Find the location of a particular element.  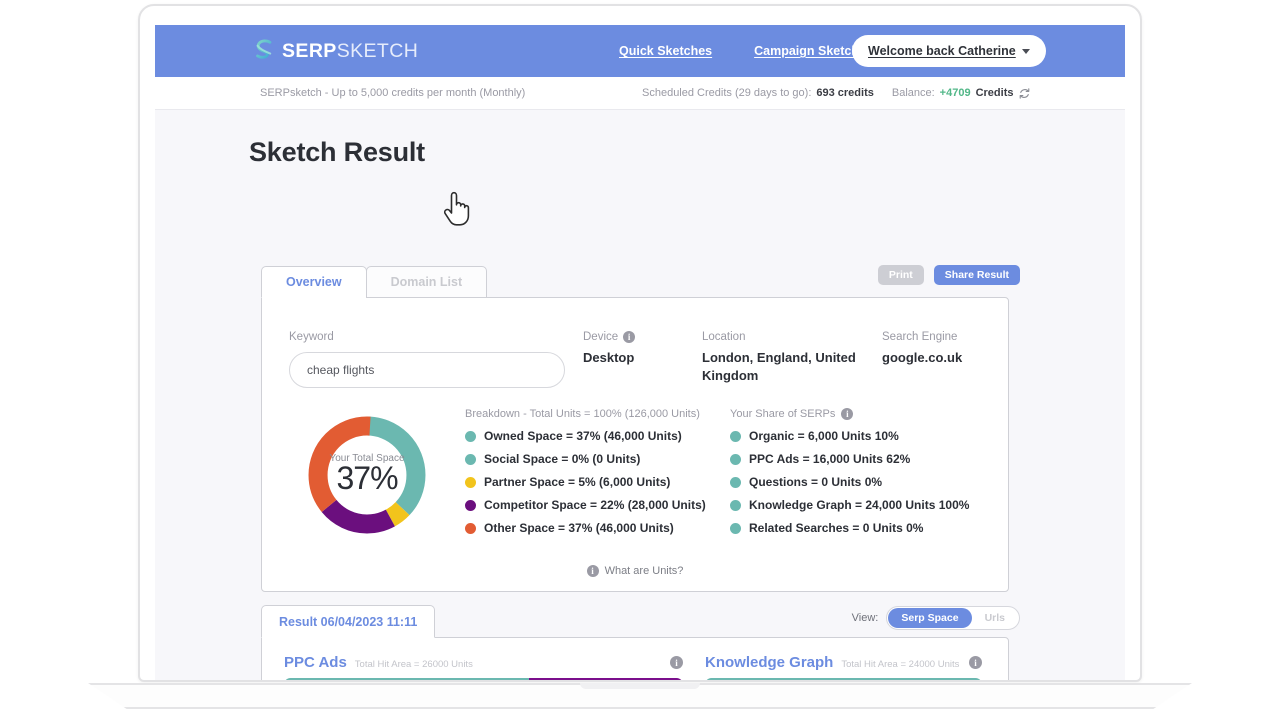

legend-item: Questions = 0 Units 0% is located at coordinates (860, 482).